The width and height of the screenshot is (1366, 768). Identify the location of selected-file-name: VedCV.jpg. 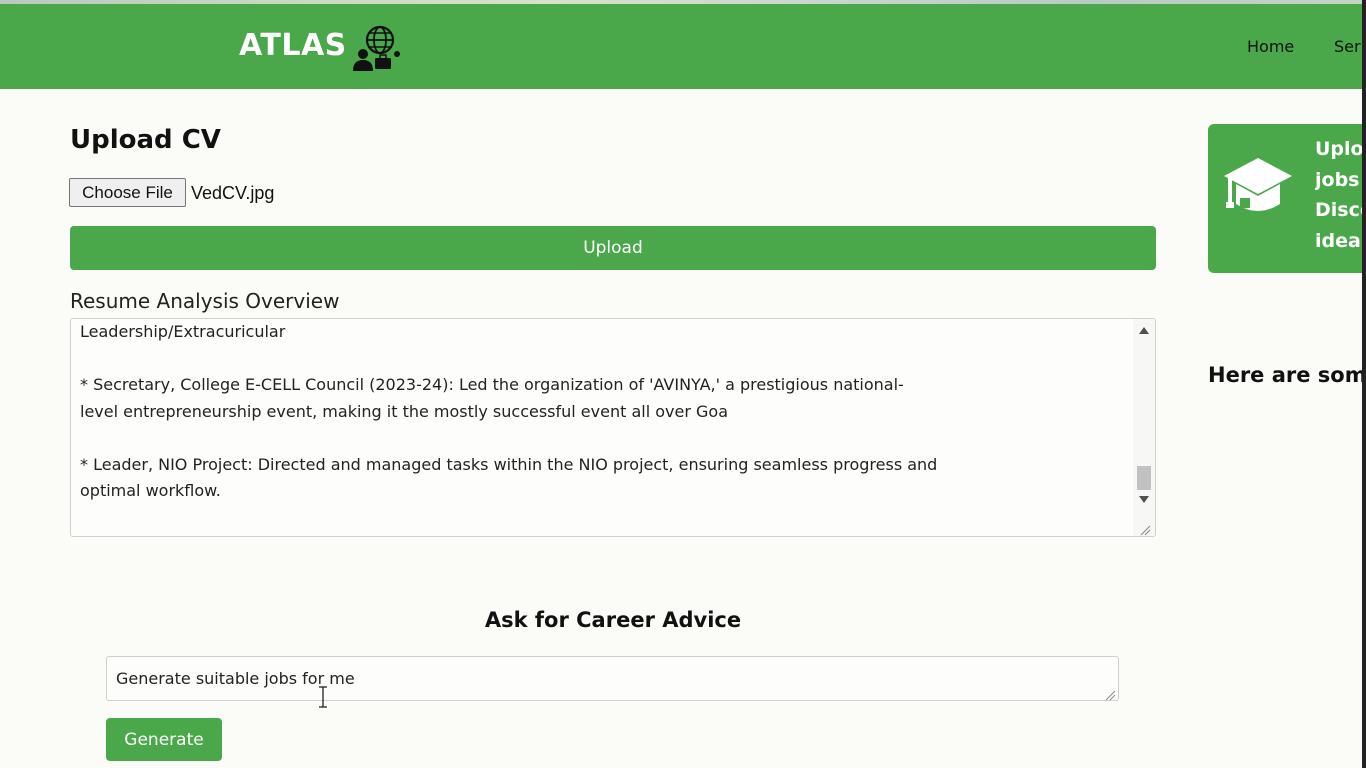
(233, 193).